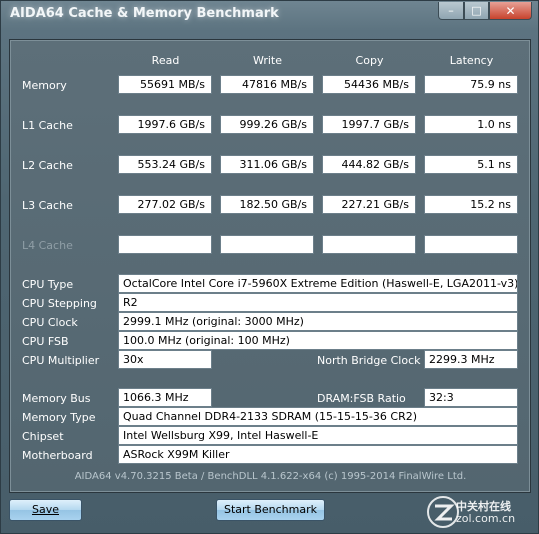 This screenshot has height=534, width=539. What do you see at coordinates (369, 164) in the screenshot?
I see `l2-copy-value: 444.82 GB/s` at bounding box center [369, 164].